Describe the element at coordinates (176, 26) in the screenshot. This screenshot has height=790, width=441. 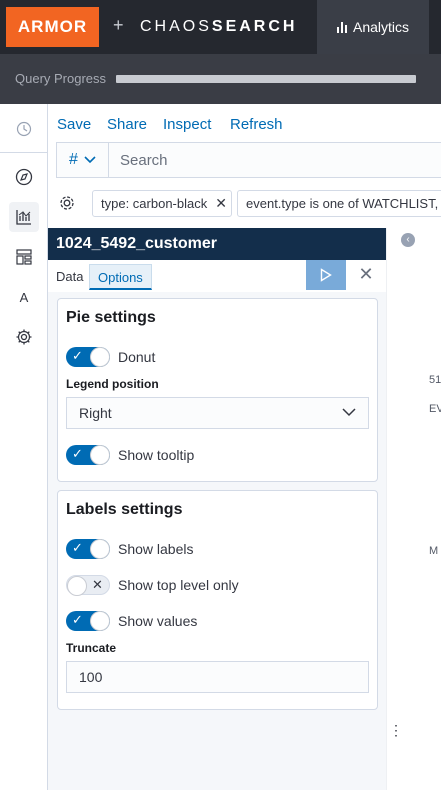
I see `partner-name-light: CHAOS` at that location.